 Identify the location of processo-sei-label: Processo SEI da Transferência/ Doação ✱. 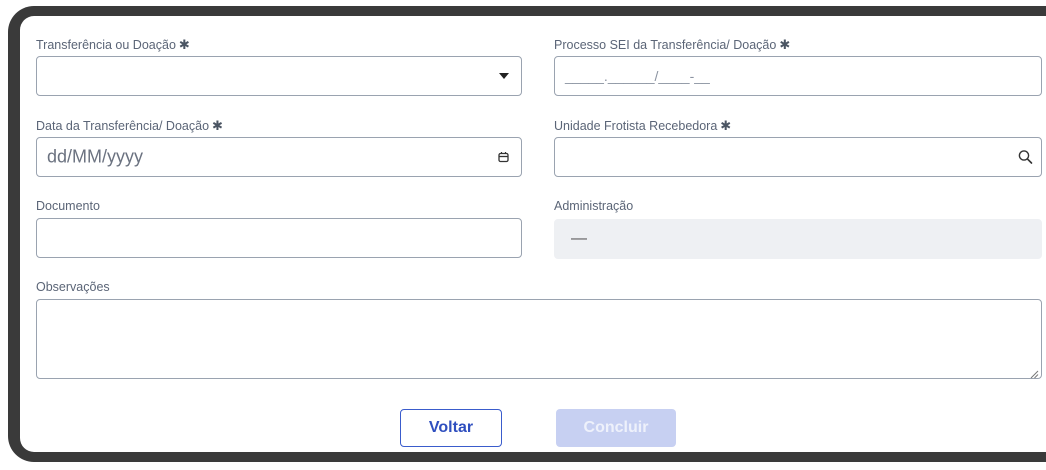
(672, 45).